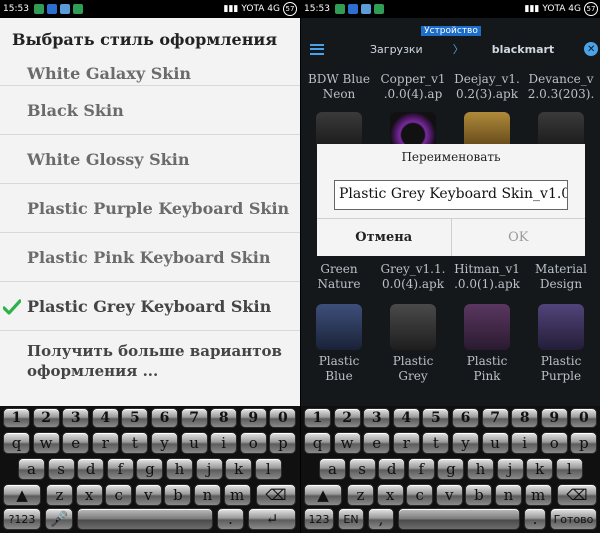 The image size is (600, 533). Describe the element at coordinates (59, 495) in the screenshot. I see `letter-key: z` at that location.